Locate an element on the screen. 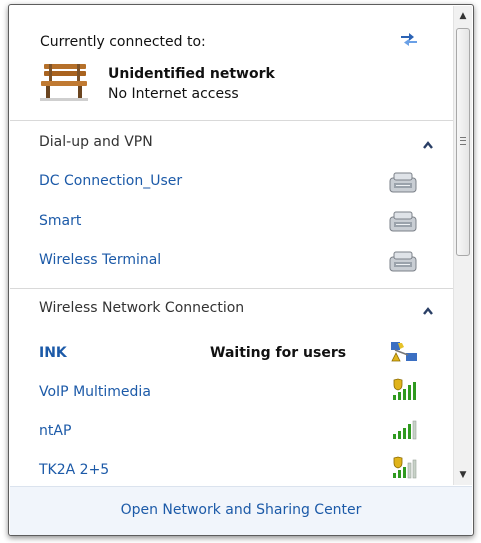 The width and height of the screenshot is (481, 543). network-ink: INK is located at coordinates (53, 353).